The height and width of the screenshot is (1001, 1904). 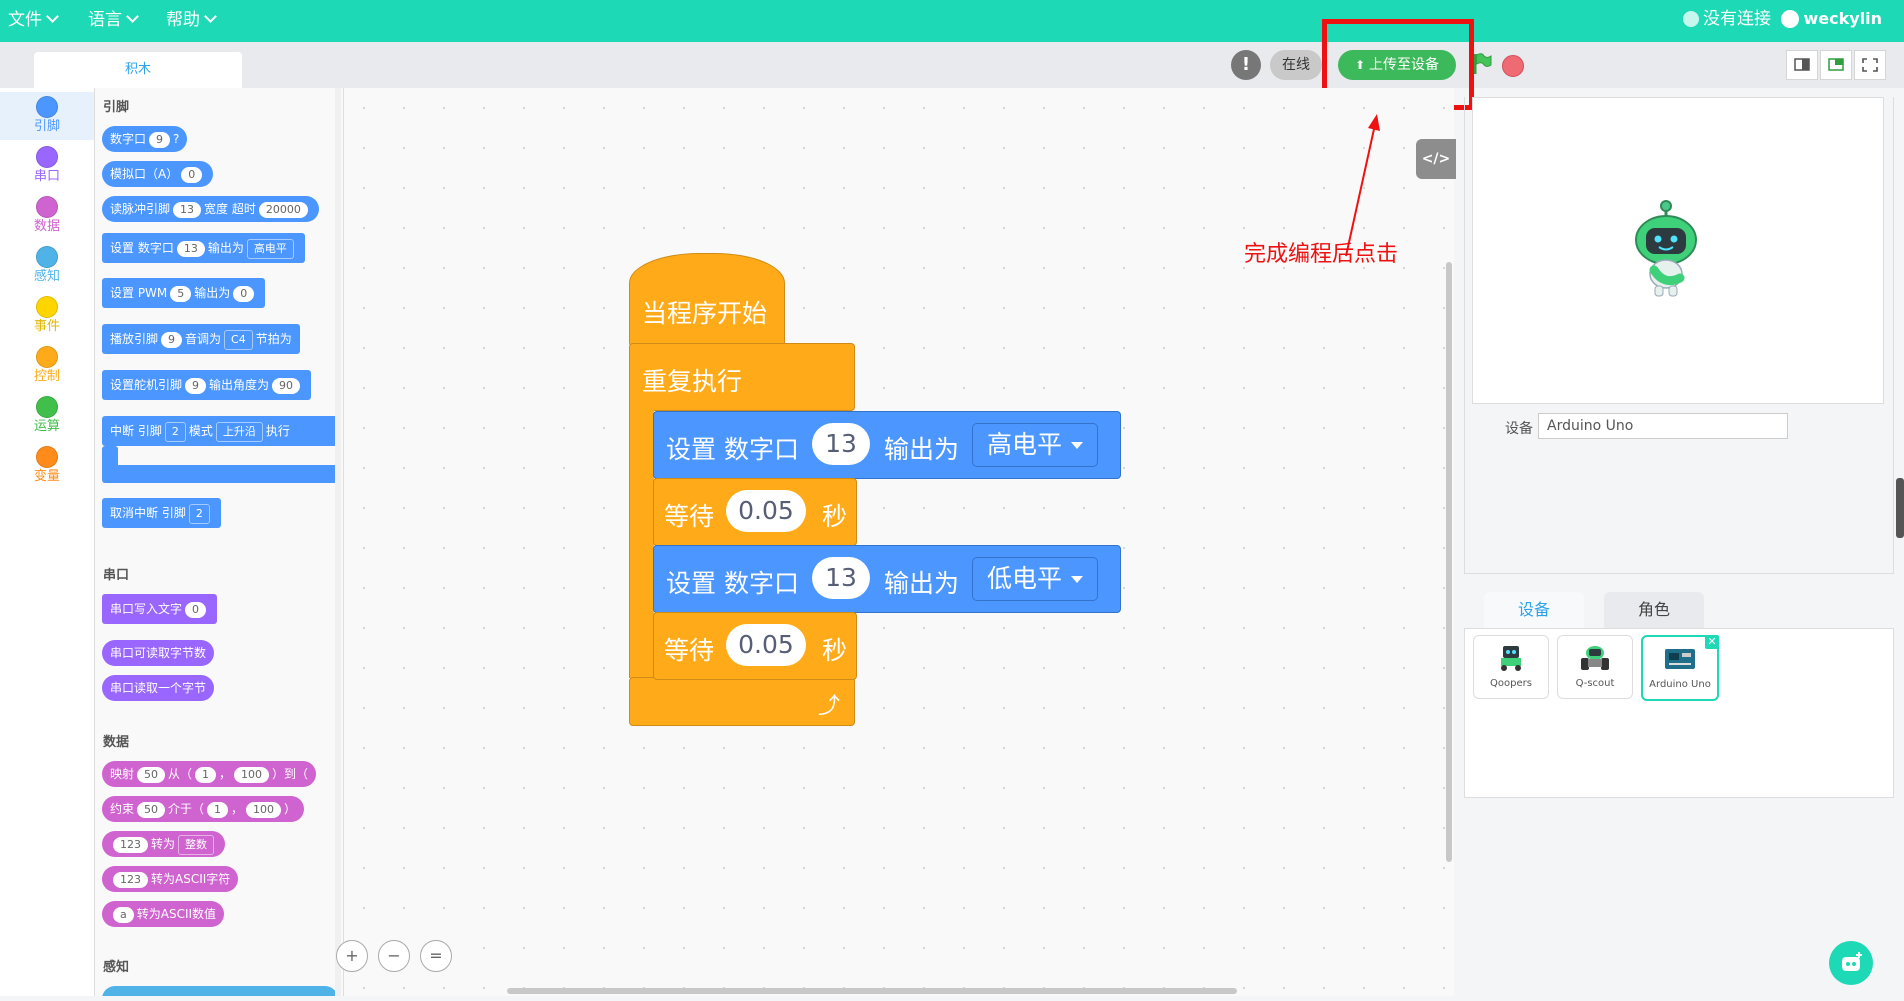 I want to click on set-digital-low-block: 设置 数字口 13 输出为 低电平, so click(x=887, y=579).